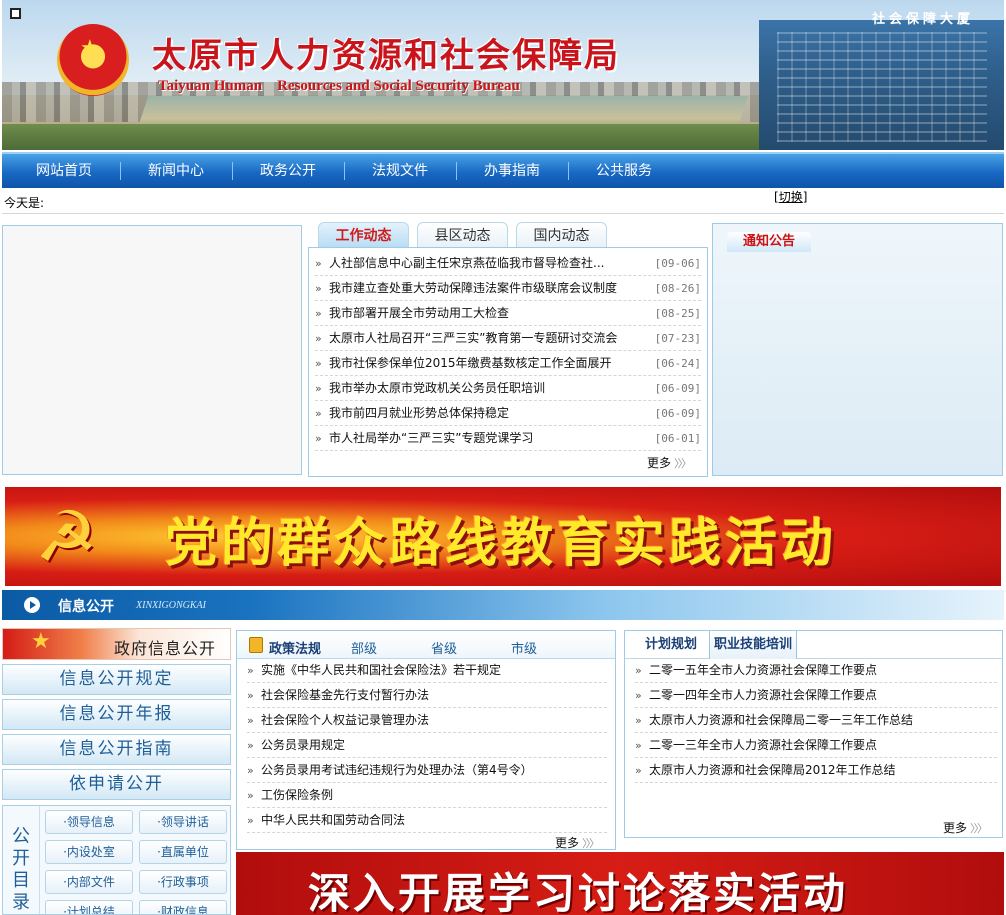  I want to click on plan-title: 太原市人力资源和社会保障局2012年工作总结, so click(772, 770).